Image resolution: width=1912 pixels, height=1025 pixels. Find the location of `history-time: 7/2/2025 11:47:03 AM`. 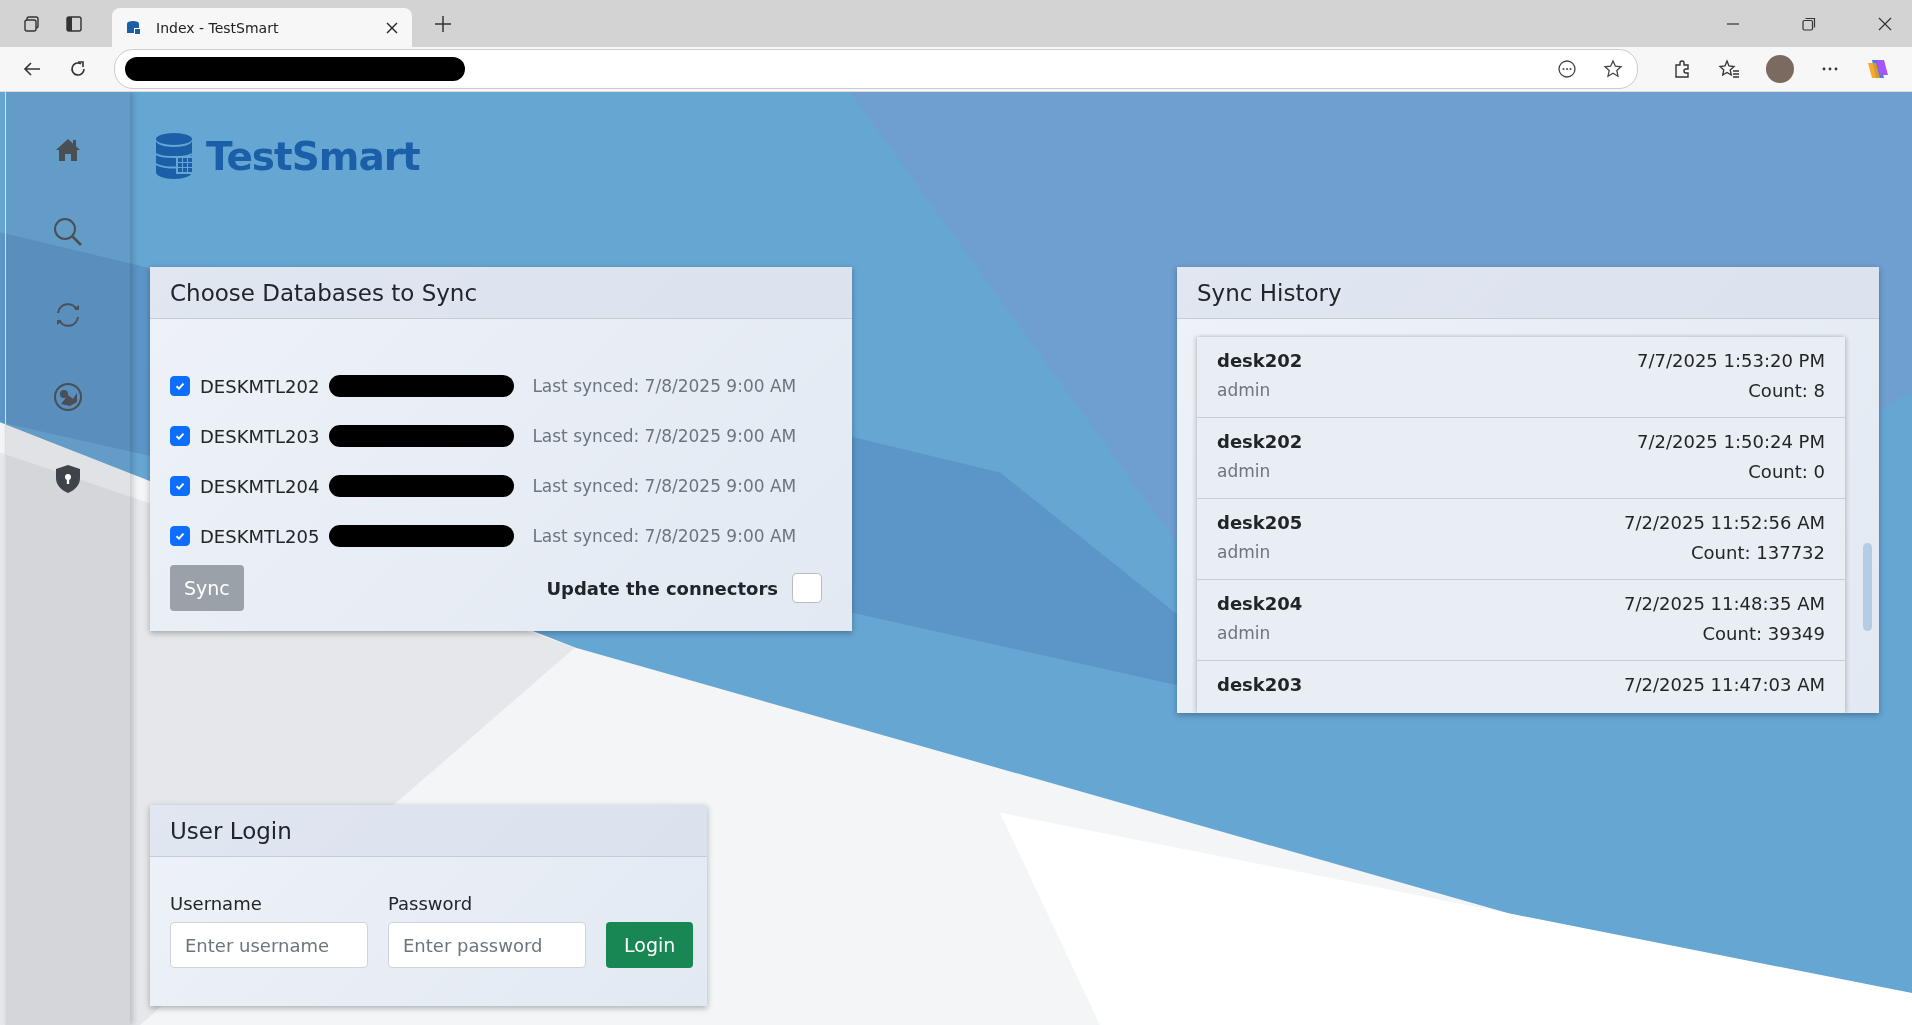

history-time: 7/2/2025 11:47:03 AM is located at coordinates (1724, 684).